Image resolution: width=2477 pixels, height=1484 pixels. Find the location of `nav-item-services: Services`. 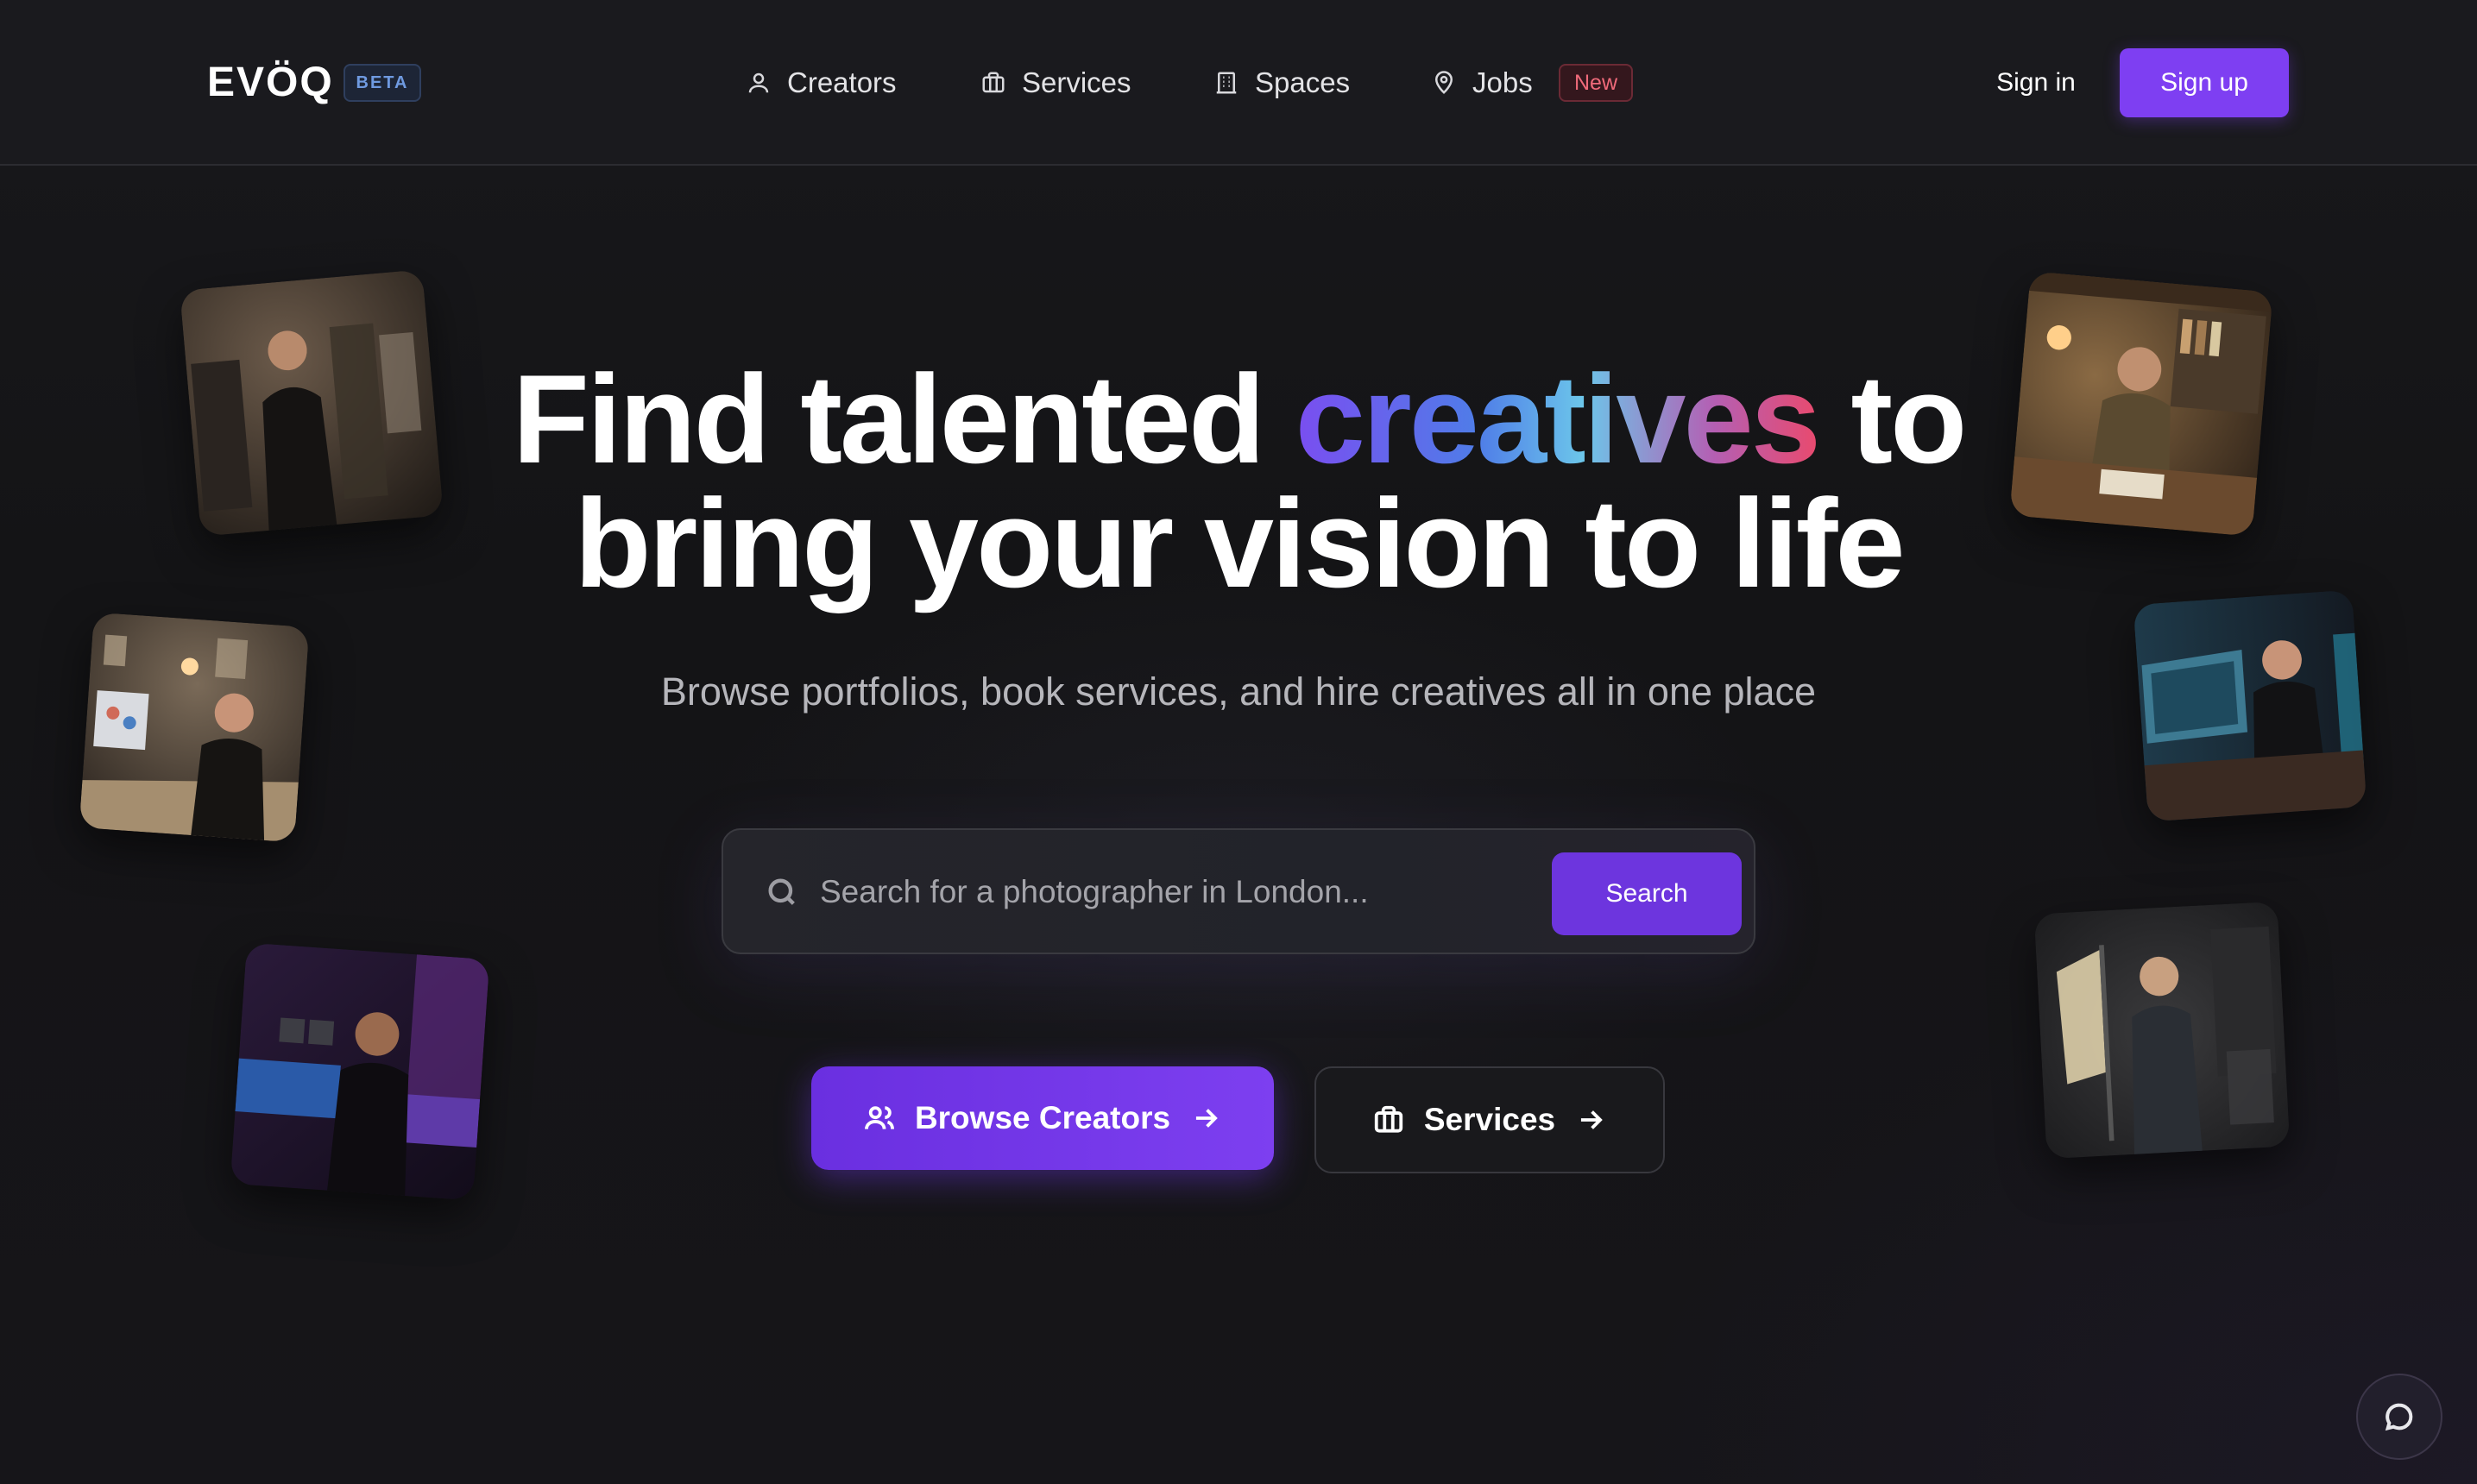

nav-item-services: Services is located at coordinates (1055, 82).